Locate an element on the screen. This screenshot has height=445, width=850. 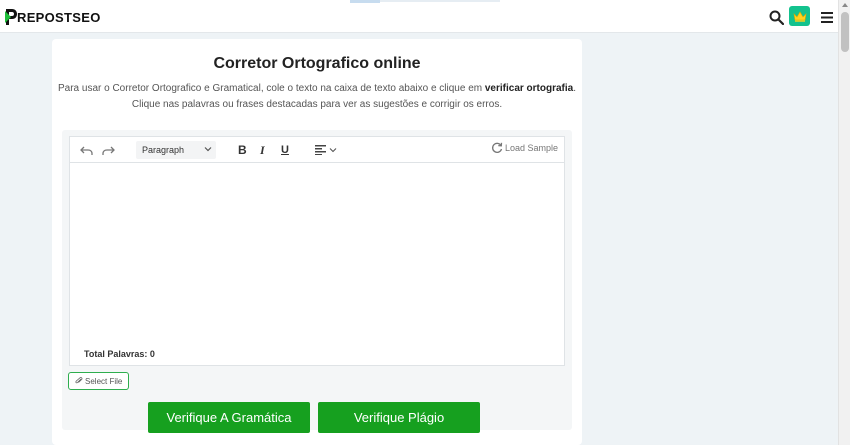
underline-button: U is located at coordinates (285, 150).